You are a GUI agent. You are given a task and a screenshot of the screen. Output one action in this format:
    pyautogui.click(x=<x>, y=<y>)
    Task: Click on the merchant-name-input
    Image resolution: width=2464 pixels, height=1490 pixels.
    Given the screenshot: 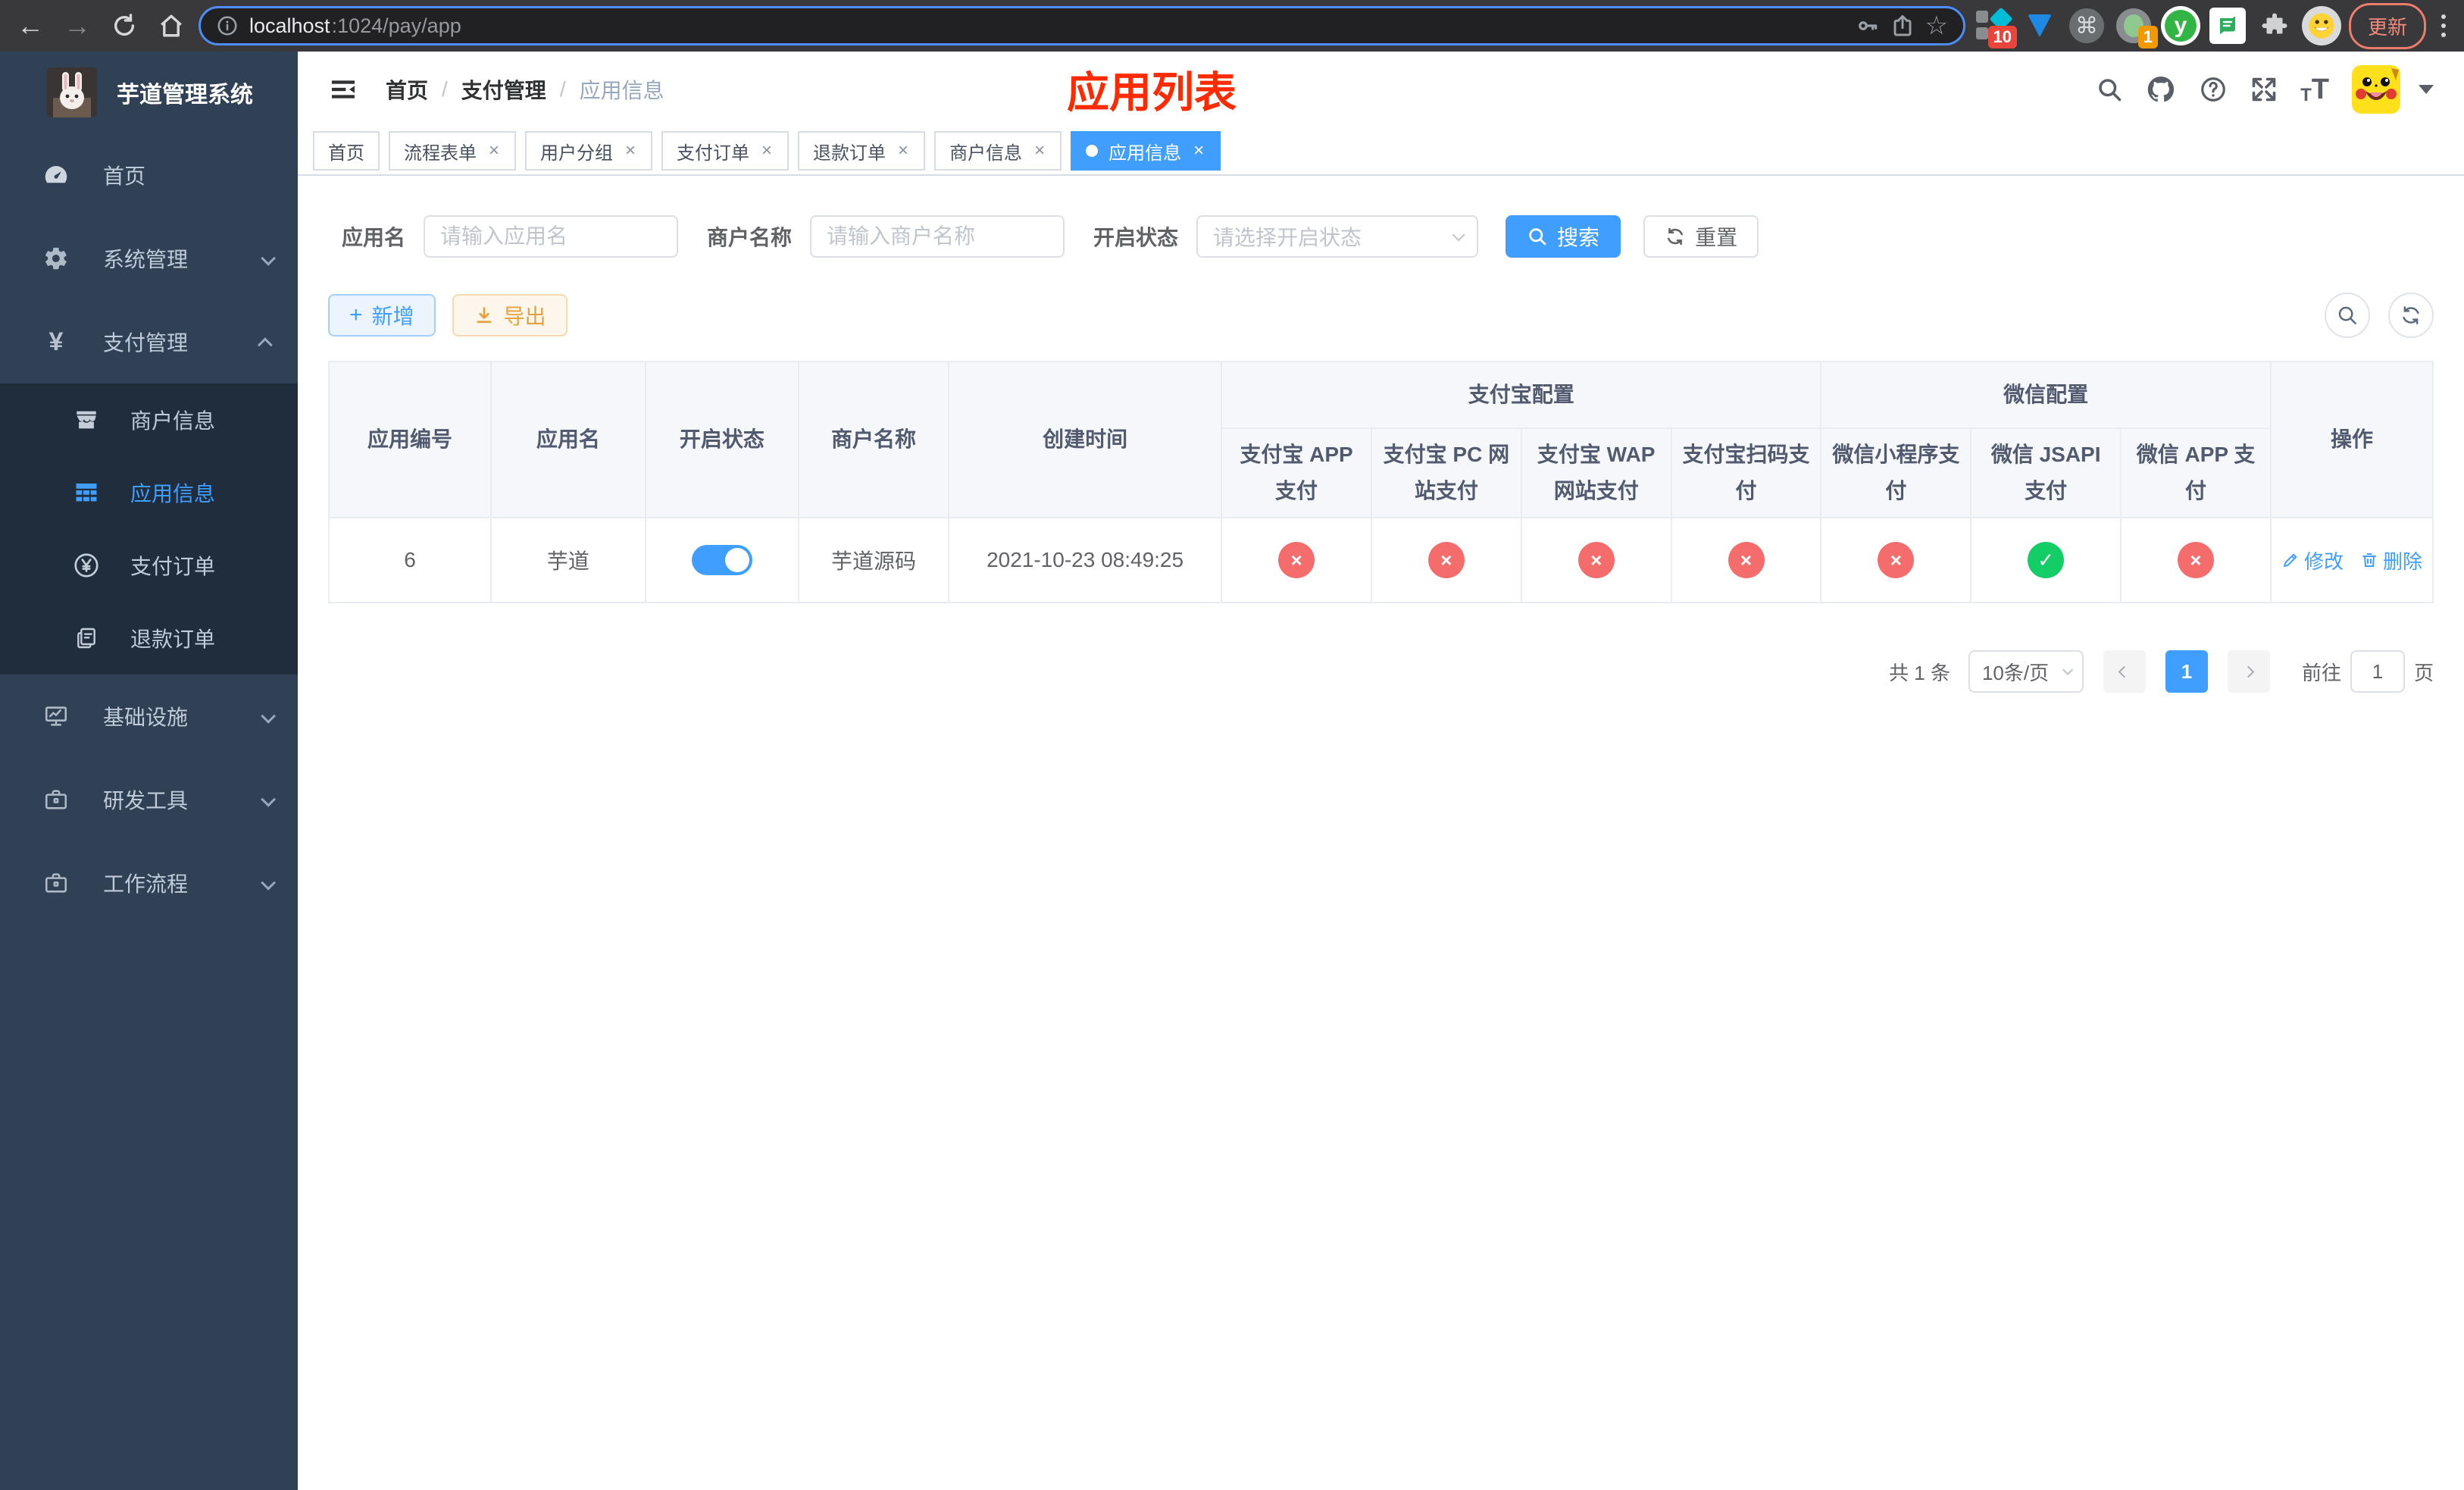 What is the action you would take?
    pyautogui.click(x=937, y=236)
    